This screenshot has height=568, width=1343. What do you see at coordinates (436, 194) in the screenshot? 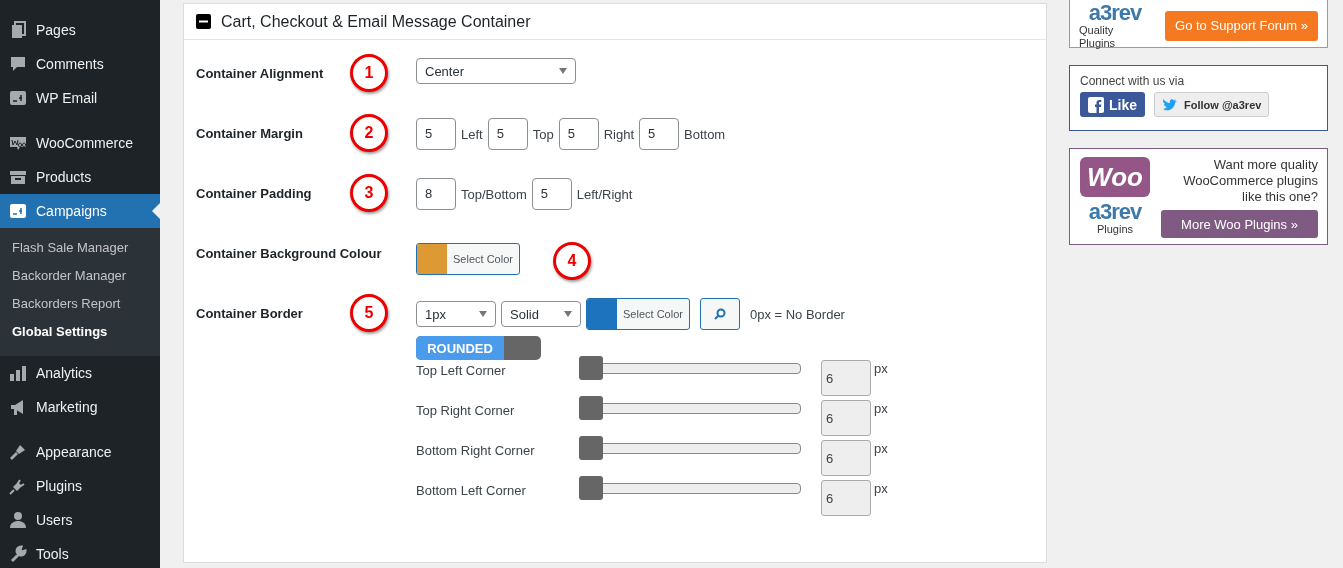
I see `number-input: 8` at bounding box center [436, 194].